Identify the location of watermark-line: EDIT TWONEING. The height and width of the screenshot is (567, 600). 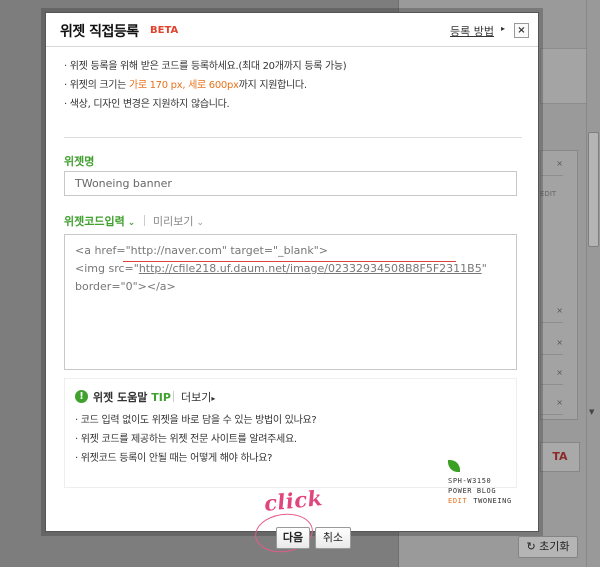
(480, 501).